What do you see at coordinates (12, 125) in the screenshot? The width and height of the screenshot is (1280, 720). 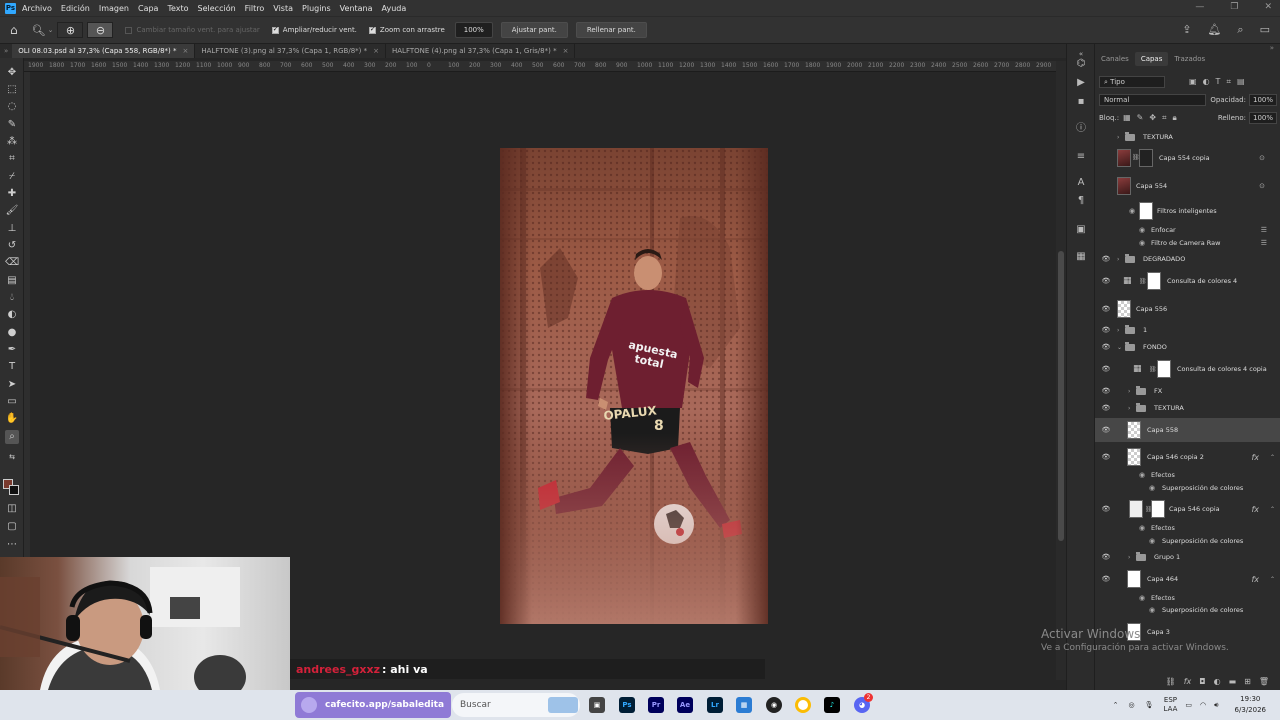 I see `quick-select-tool-icon: ✎` at bounding box center [12, 125].